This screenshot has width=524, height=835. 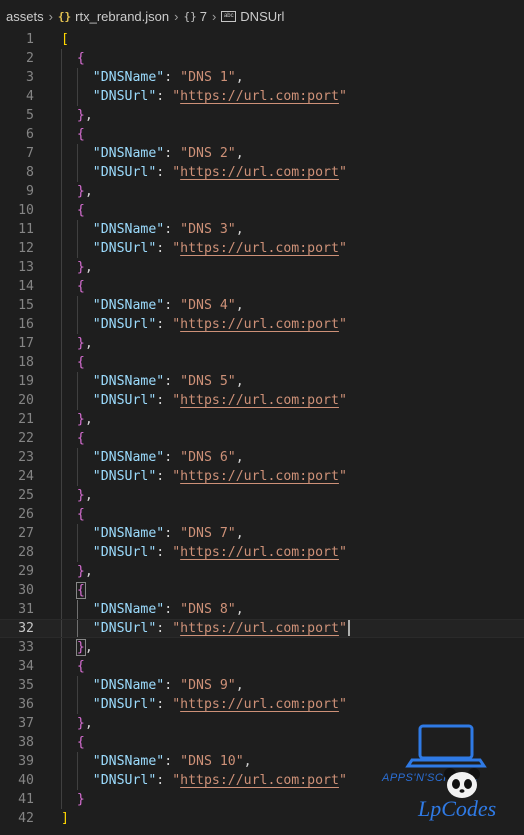 What do you see at coordinates (168, 685) in the screenshot?
I see `code-text: "DNSName": "DNS 9",` at bounding box center [168, 685].